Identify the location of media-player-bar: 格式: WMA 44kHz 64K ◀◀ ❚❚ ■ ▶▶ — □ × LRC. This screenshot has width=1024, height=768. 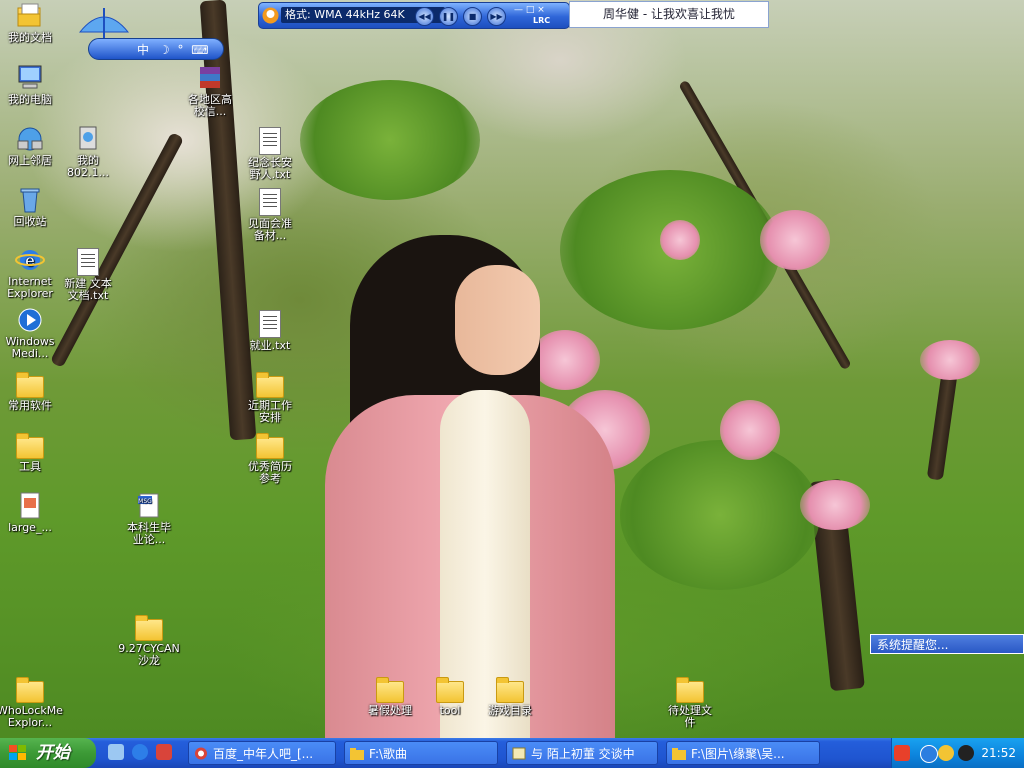
(414, 15).